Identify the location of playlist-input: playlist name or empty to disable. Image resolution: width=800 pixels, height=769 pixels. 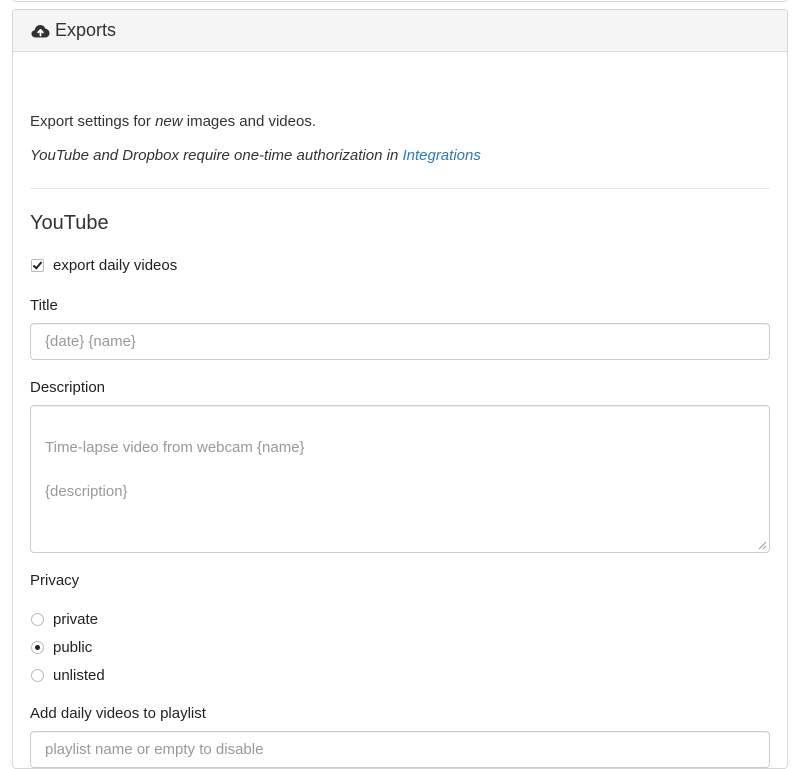
(400, 749).